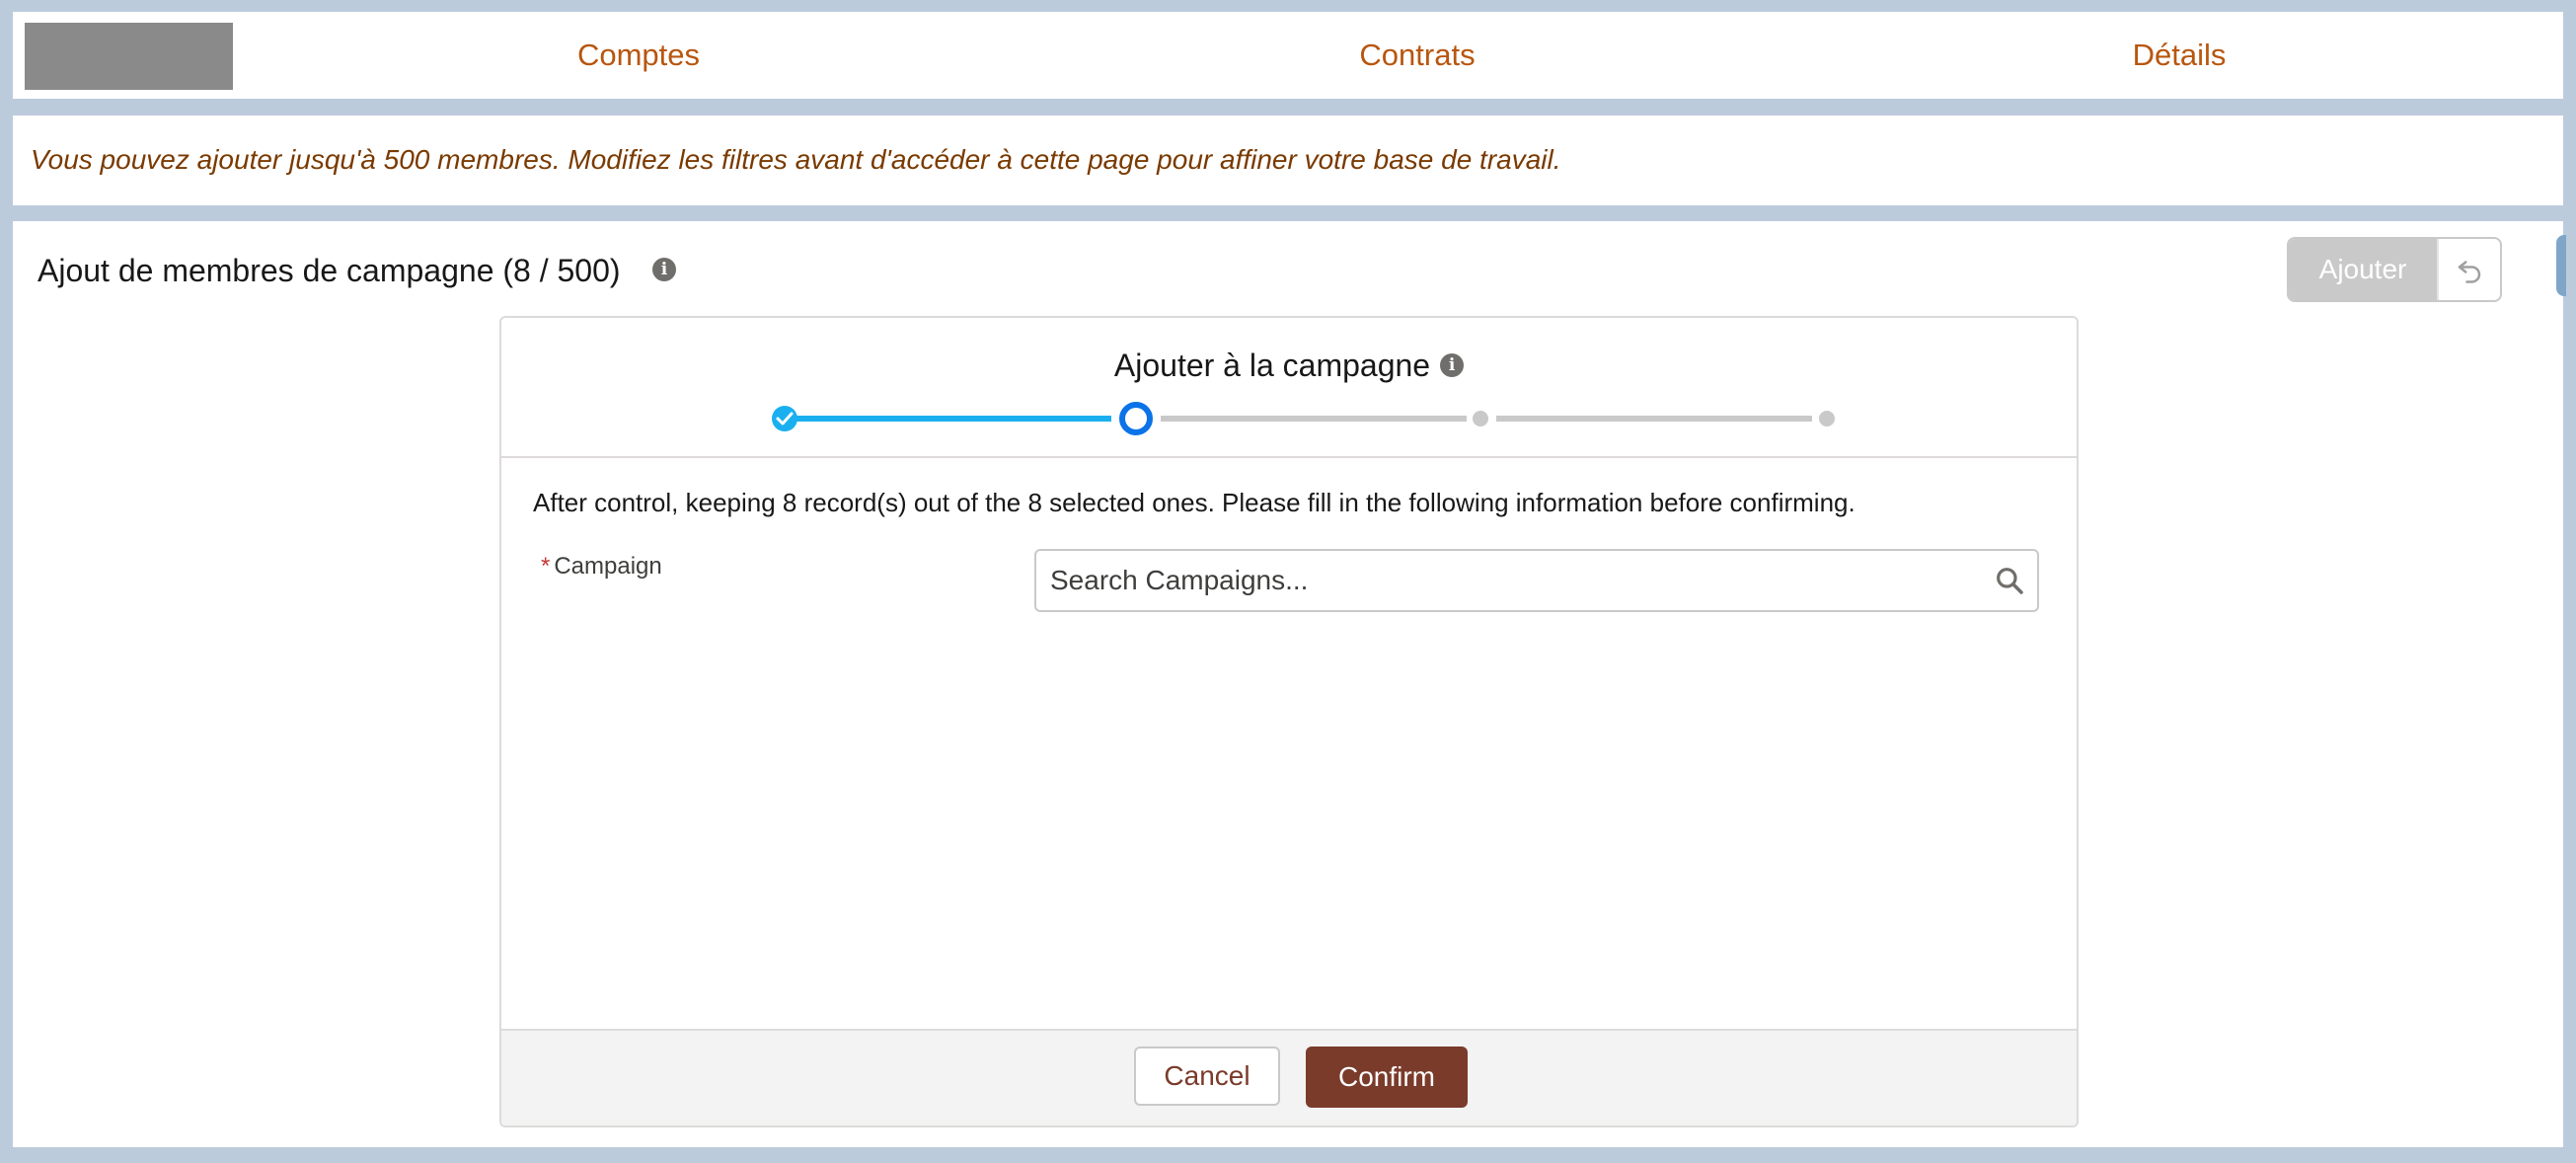  I want to click on action-button-group: Ajouter, so click(2394, 269).